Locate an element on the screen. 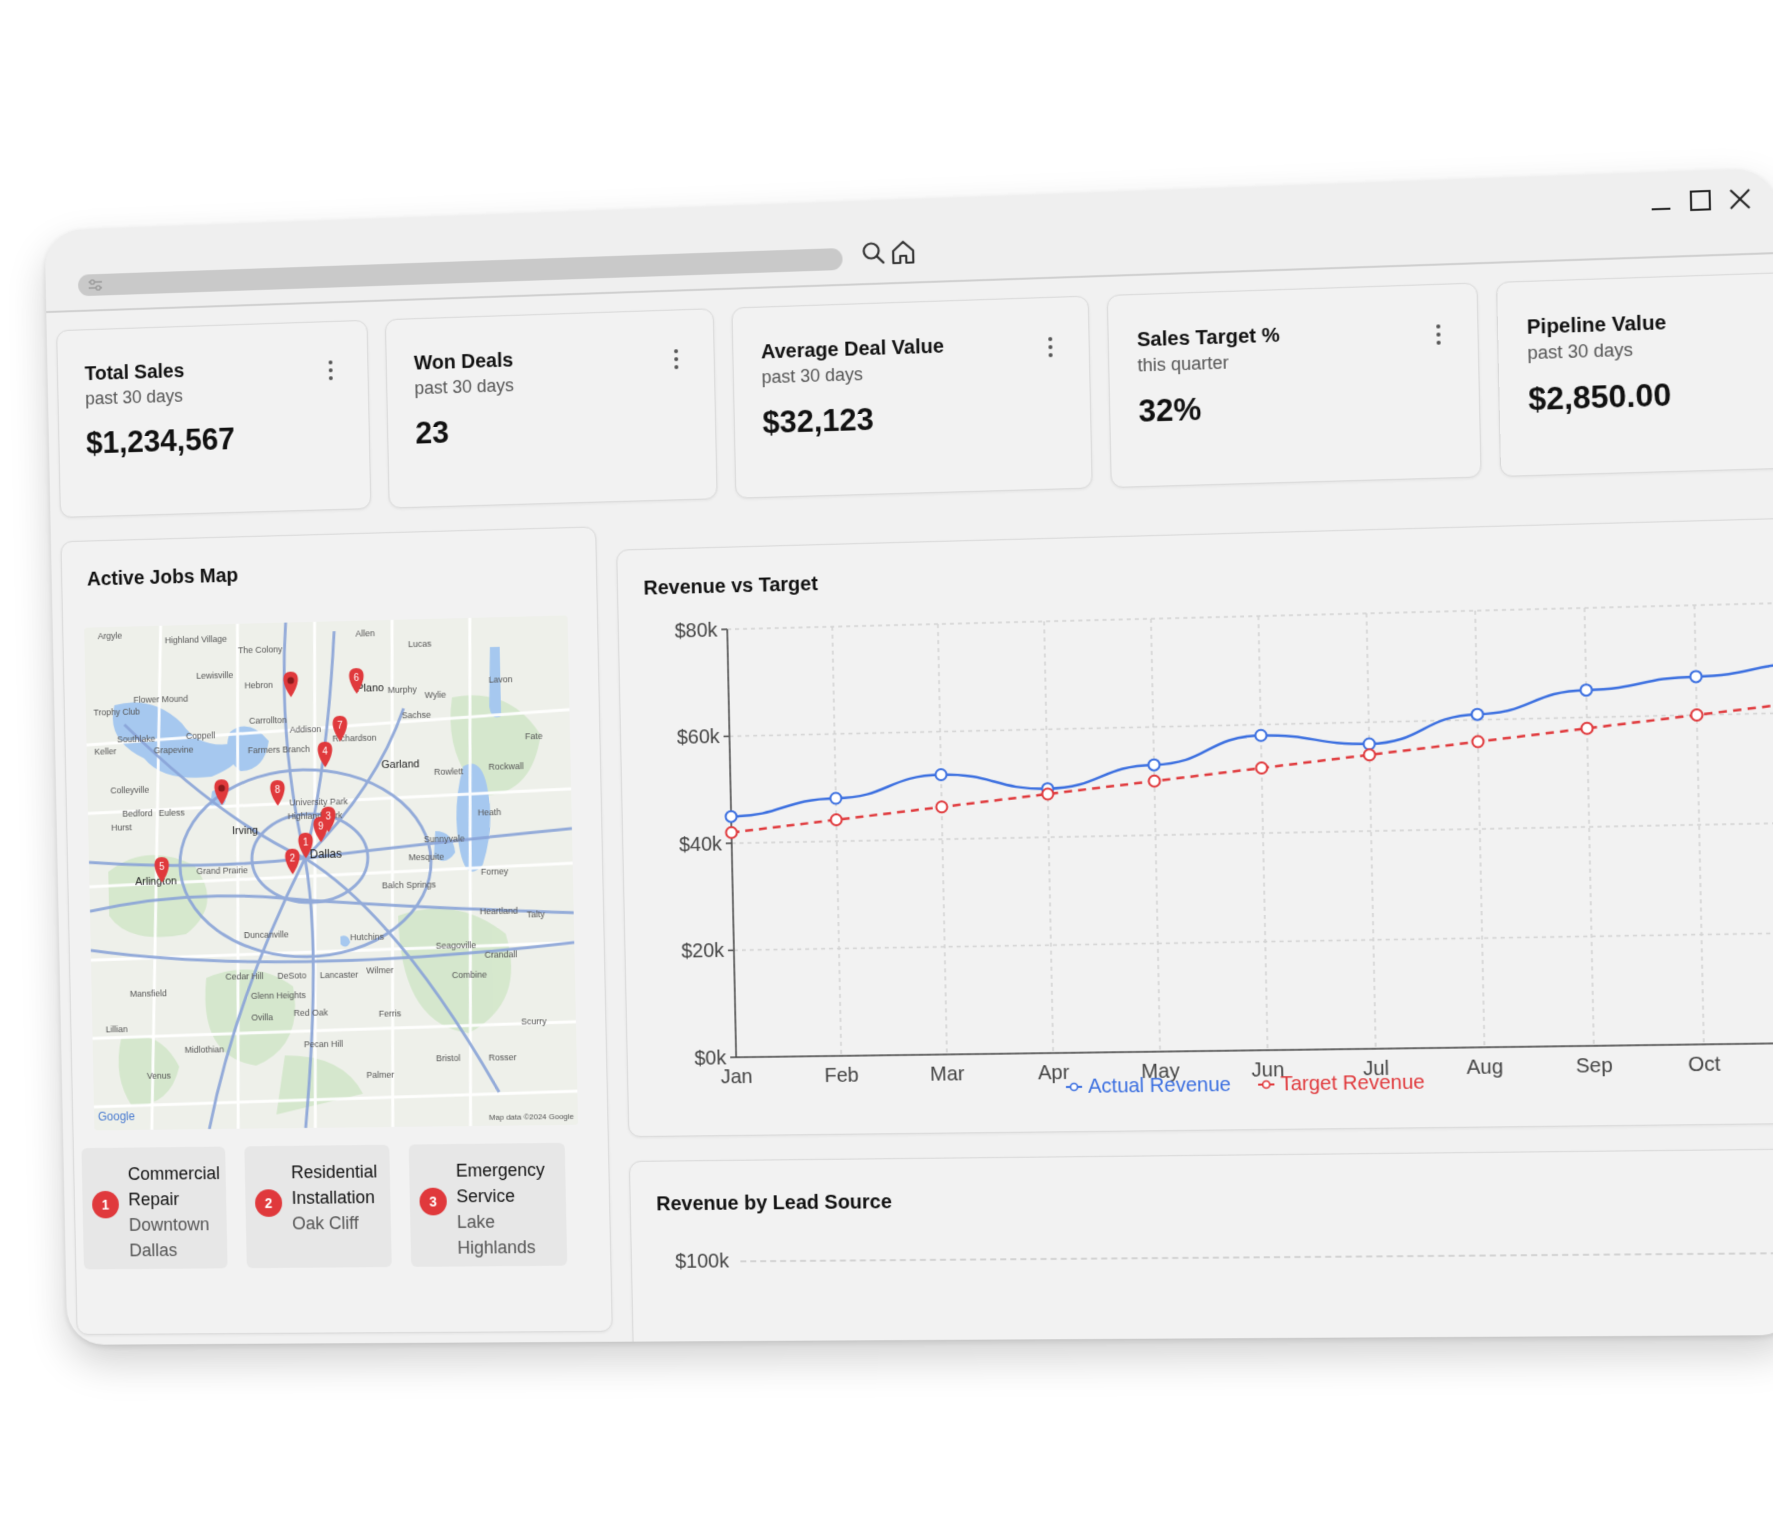  map-place-label: Hutchins is located at coordinates (367, 937).